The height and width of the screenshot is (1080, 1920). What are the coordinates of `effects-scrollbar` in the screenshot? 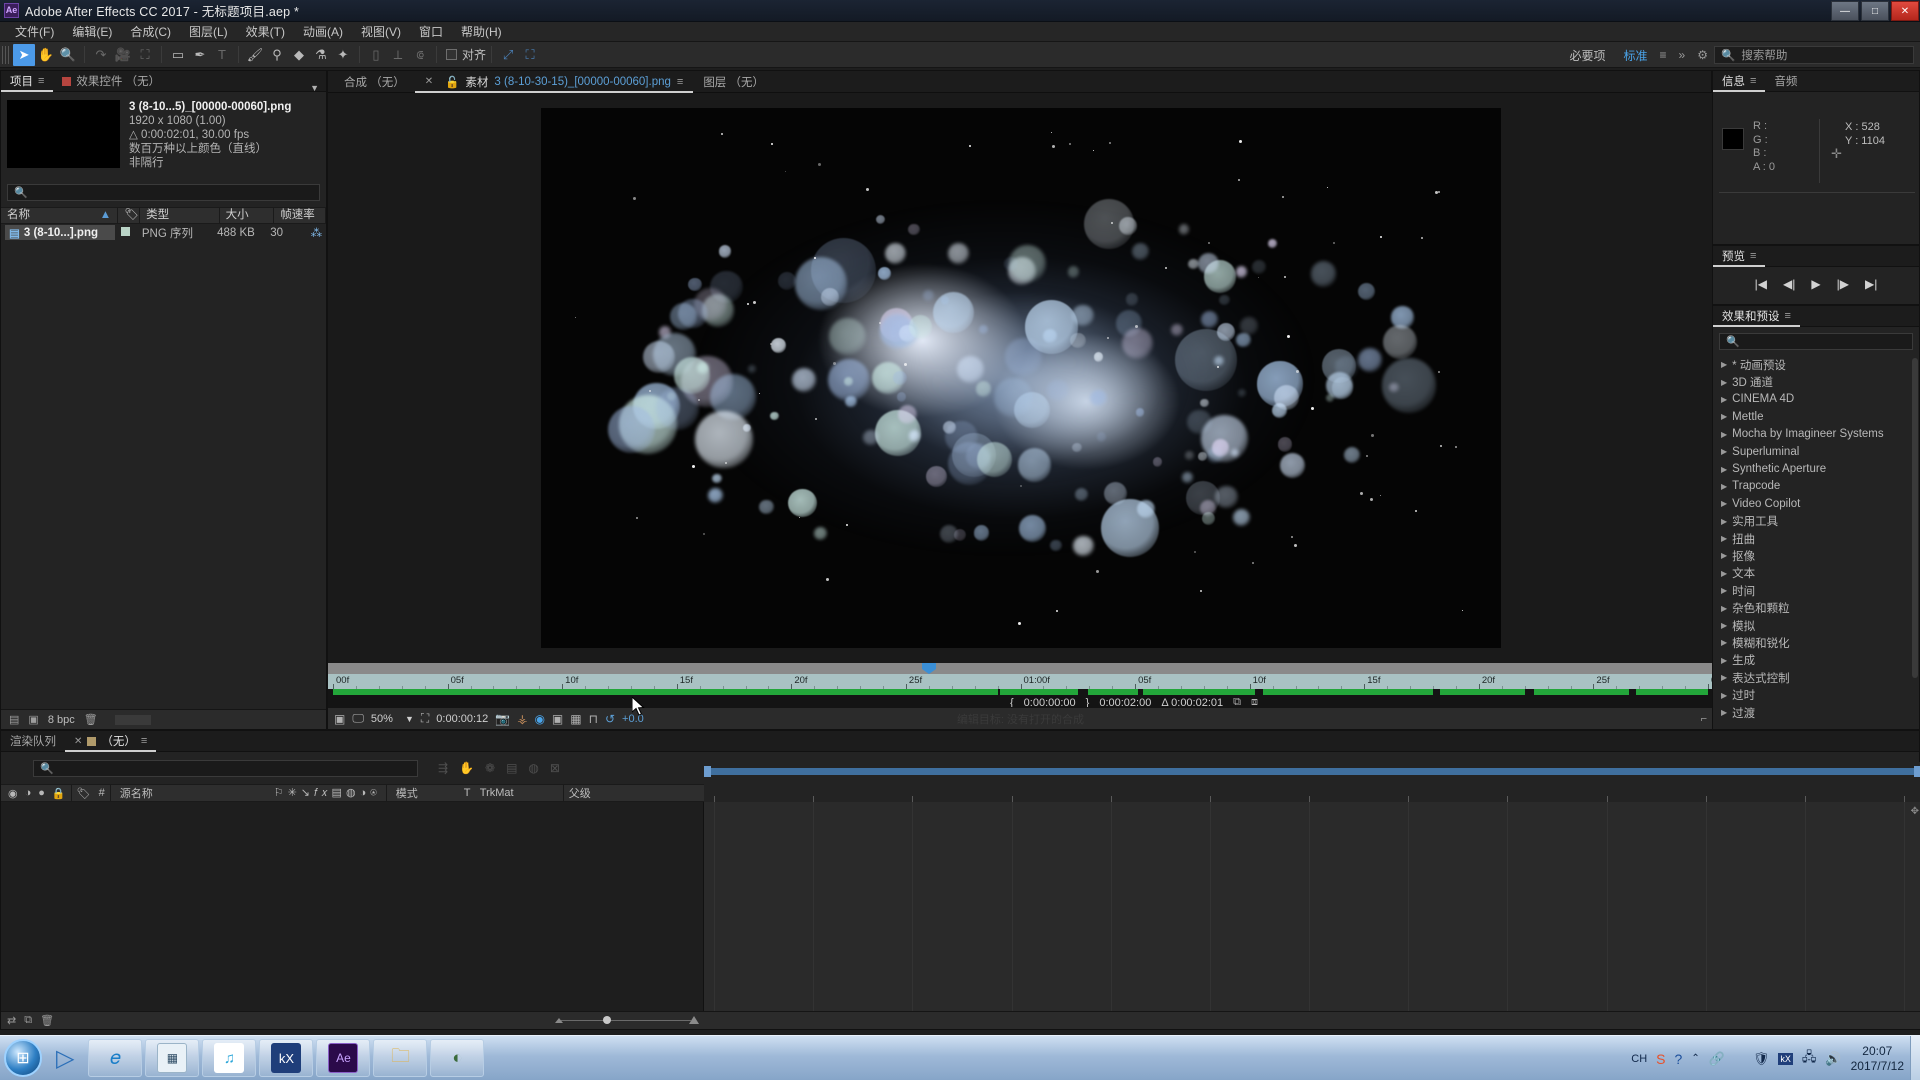 It's located at (1915, 518).